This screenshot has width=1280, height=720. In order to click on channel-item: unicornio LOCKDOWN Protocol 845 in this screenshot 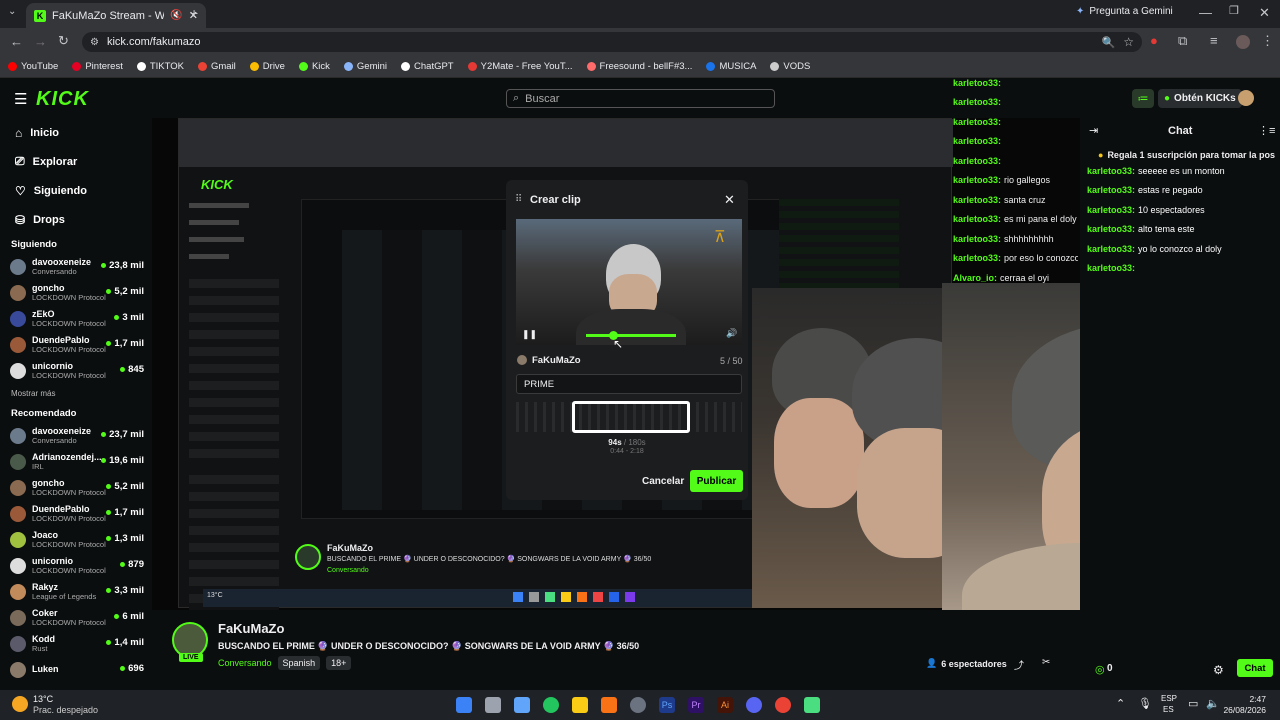, I will do `click(76, 371)`.